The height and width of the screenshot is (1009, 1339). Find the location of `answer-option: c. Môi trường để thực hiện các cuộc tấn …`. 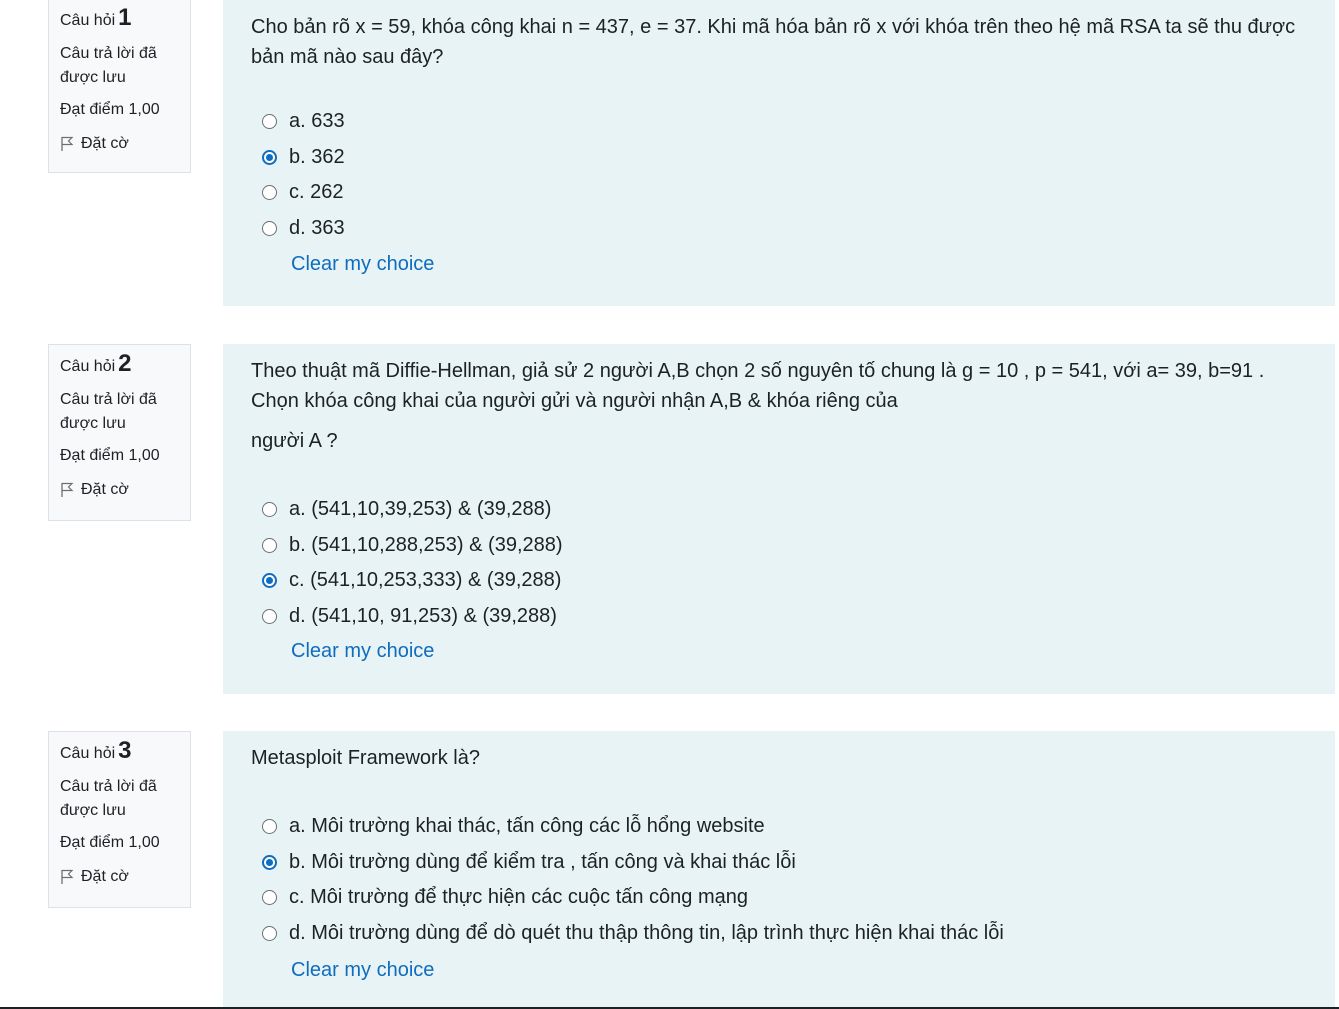

answer-option: c. Môi trường để thực hiện các cuộc tấn … is located at coordinates (633, 898).